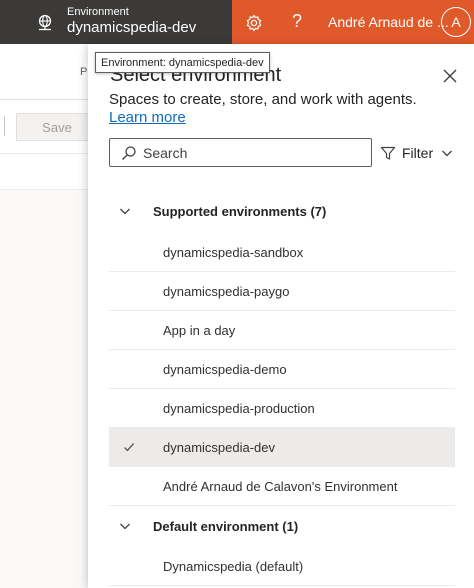 The height and width of the screenshot is (588, 474). I want to click on list-item-selected: dynamicspedia-dev, so click(282, 447).